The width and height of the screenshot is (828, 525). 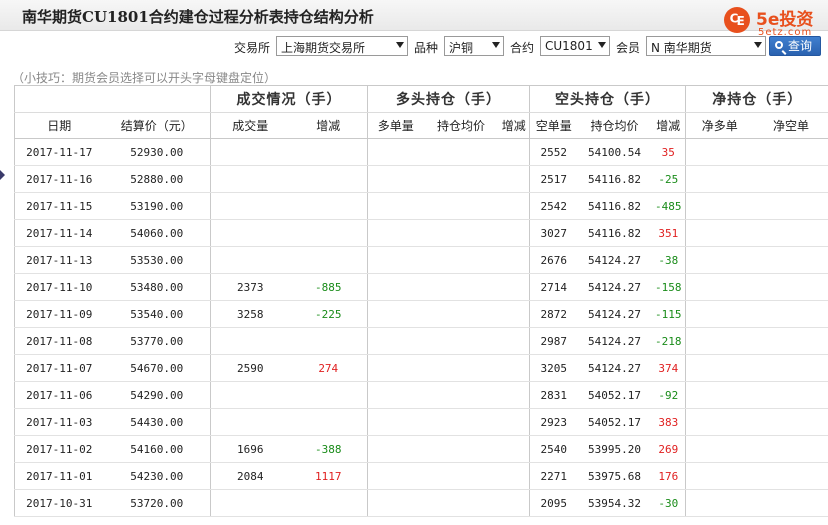 I want to click on table-row: 2017-11-15 53190.00 2542 54116.82 -485, so click(x=421, y=206).